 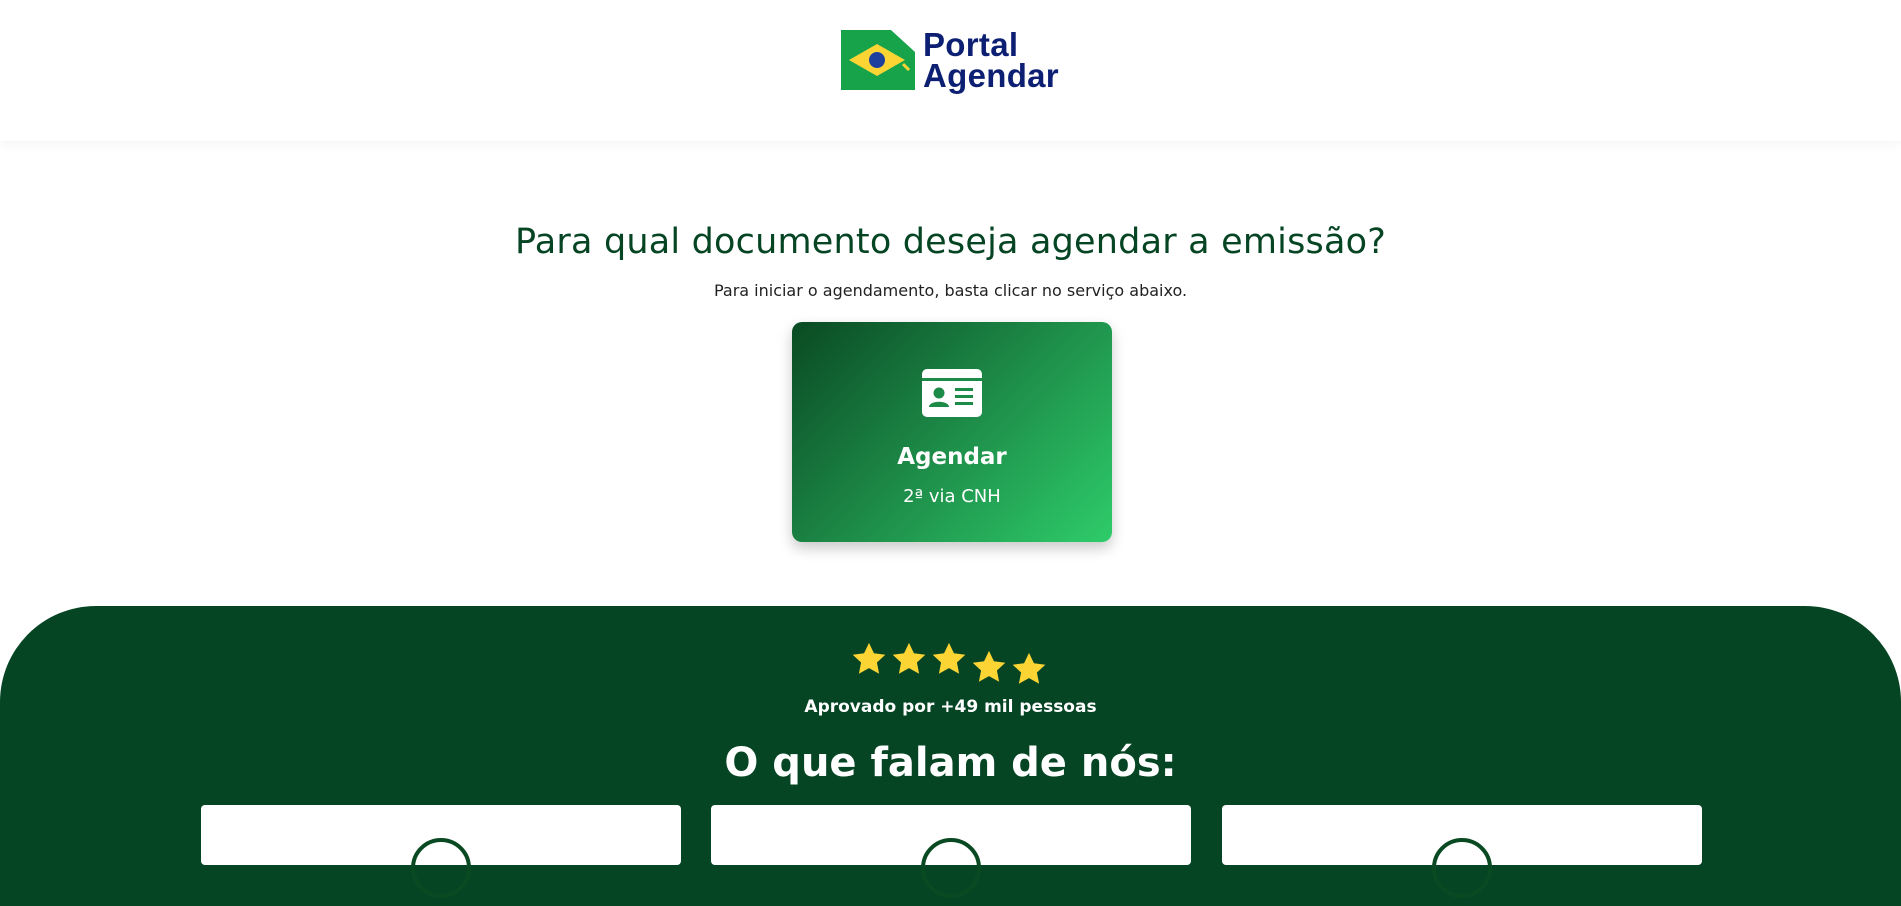 What do you see at coordinates (950, 763) in the screenshot?
I see `testimonials-title: O que falam de nós:` at bounding box center [950, 763].